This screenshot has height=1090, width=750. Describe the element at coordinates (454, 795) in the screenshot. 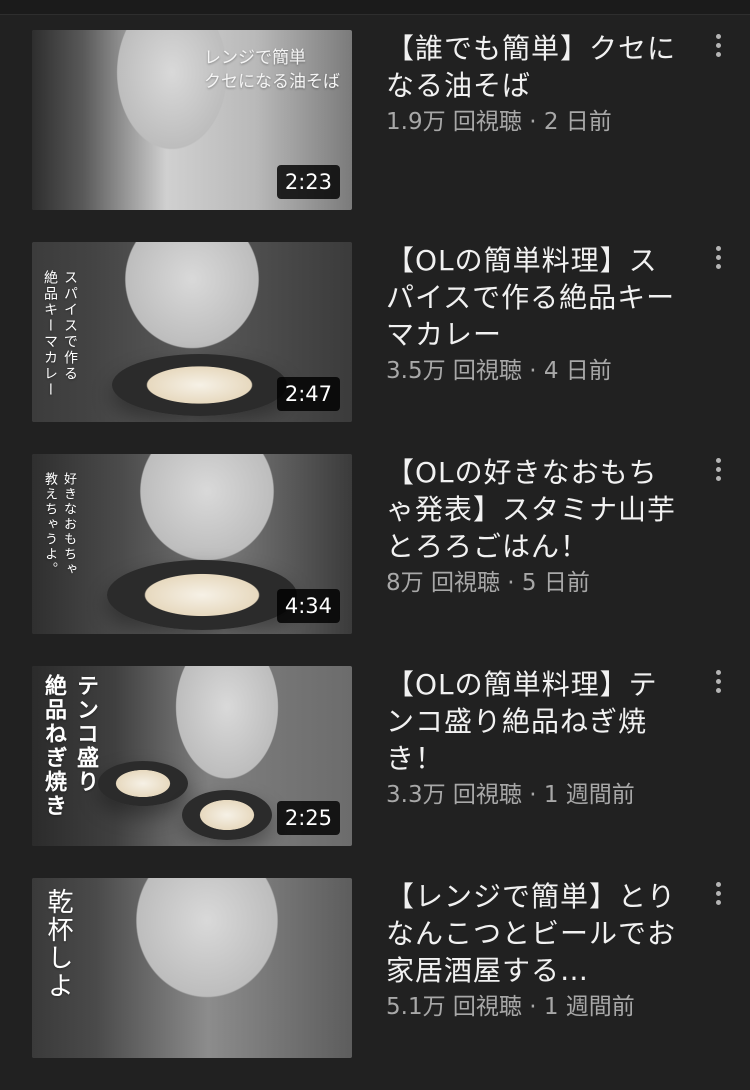

I see `view-count: 3.3万 回視聴` at that location.